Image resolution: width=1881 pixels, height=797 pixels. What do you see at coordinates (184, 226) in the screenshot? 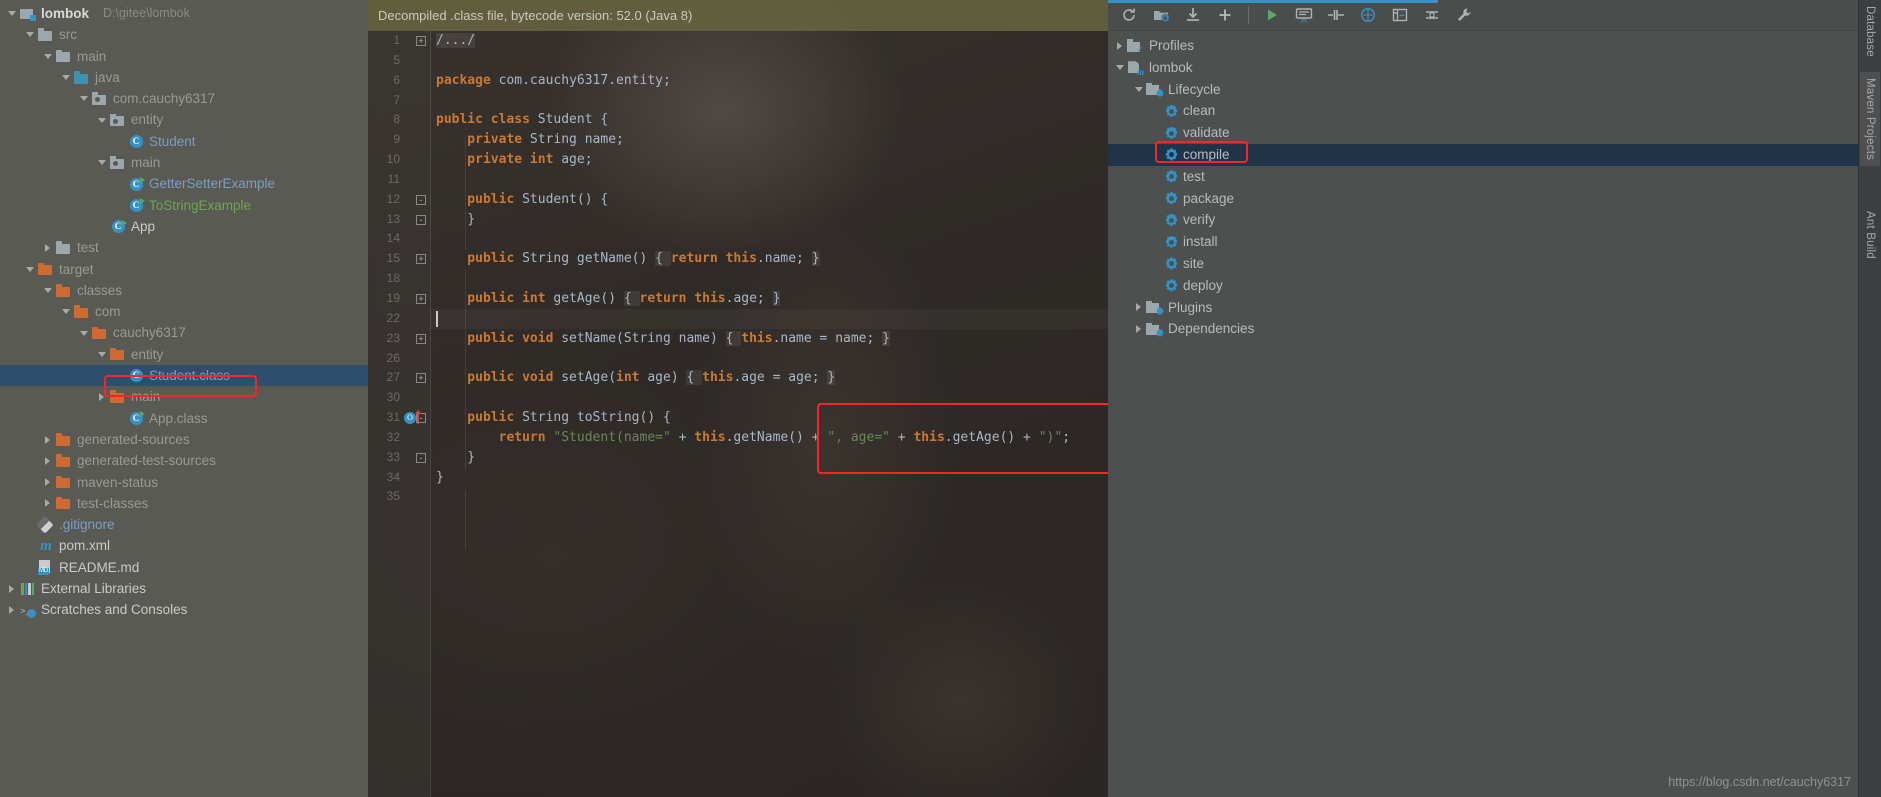
I see `project-tree-item: C App` at bounding box center [184, 226].